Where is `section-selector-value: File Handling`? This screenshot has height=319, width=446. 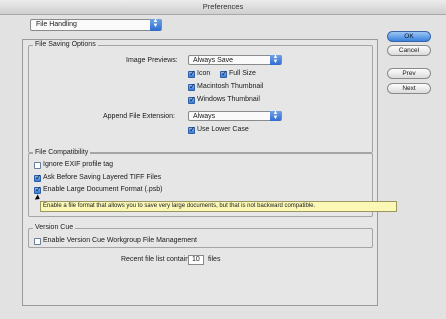
section-selector-value: File Handling is located at coordinates (56, 24).